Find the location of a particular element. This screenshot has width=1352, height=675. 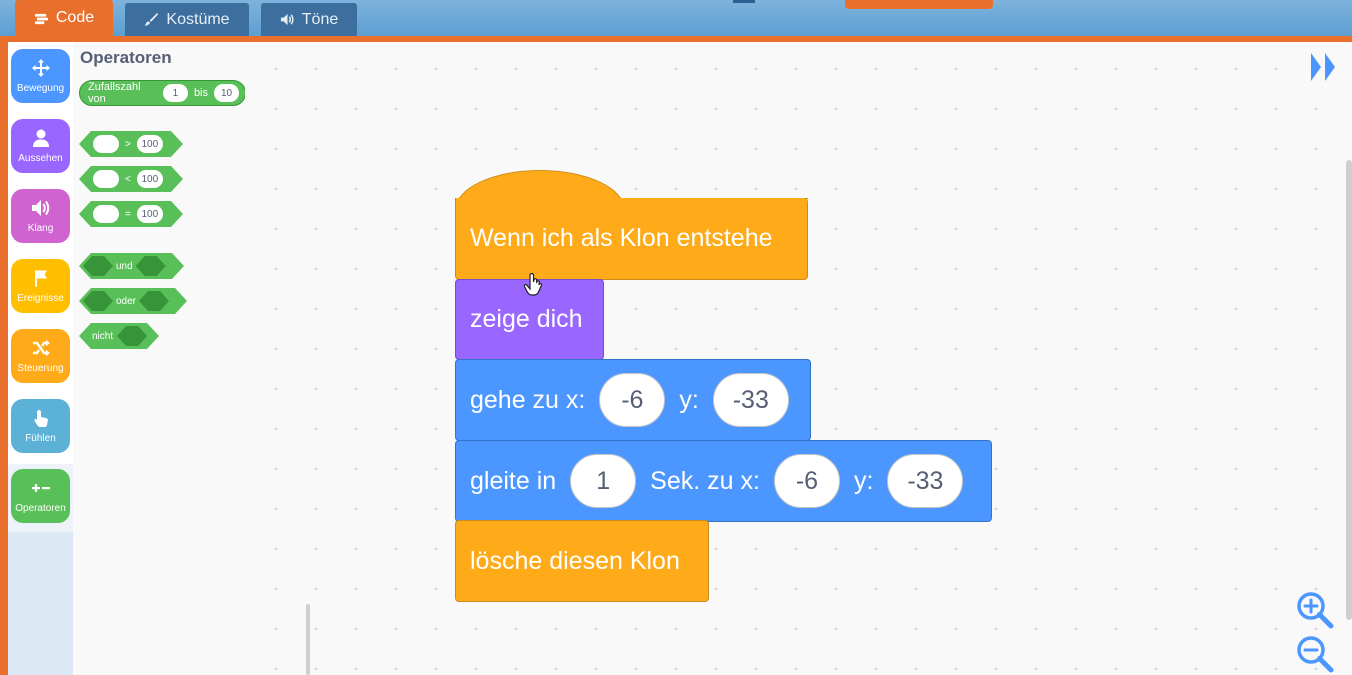

move-icon is located at coordinates (40, 68).